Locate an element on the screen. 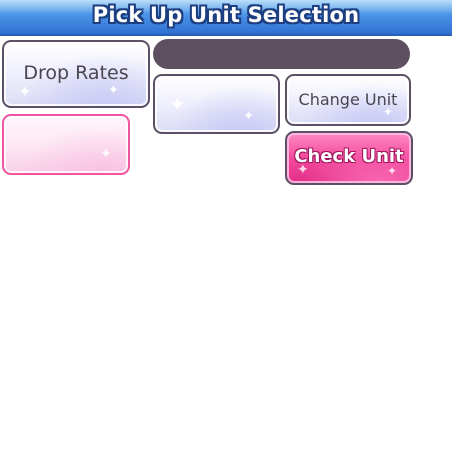 This screenshot has width=452, height=452. change-unit-button: ✦ Change Unit is located at coordinates (348, 100).